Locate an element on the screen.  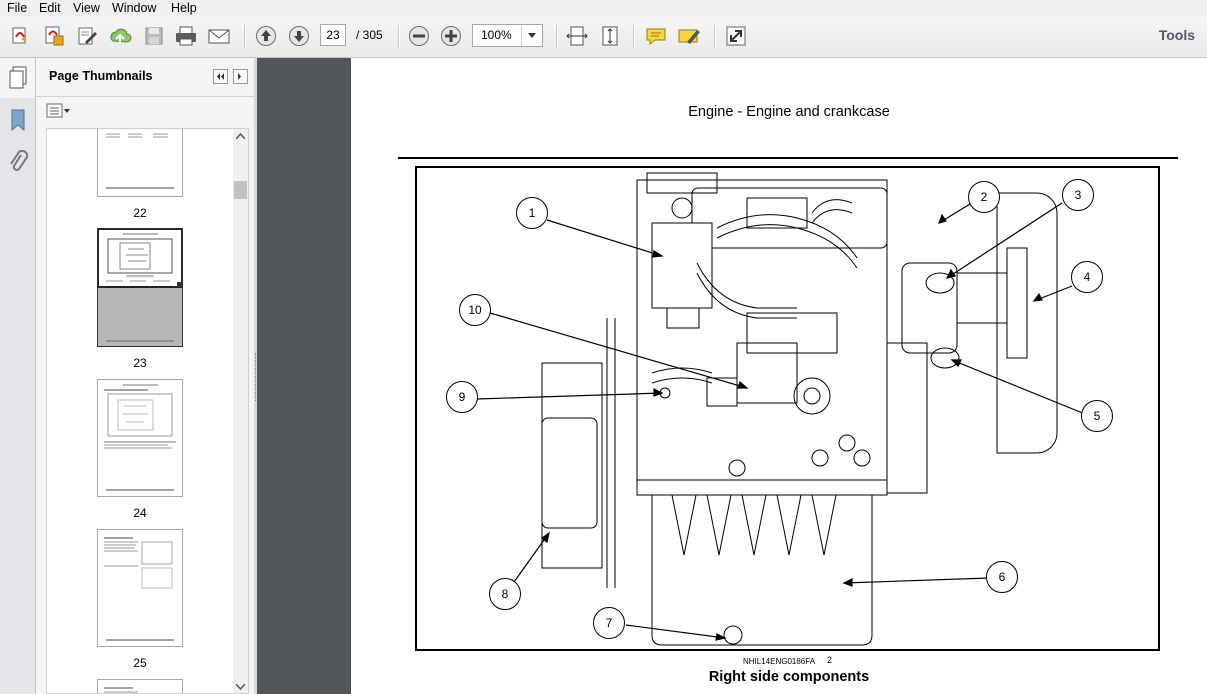
convert-icon is located at coordinates (54, 36).